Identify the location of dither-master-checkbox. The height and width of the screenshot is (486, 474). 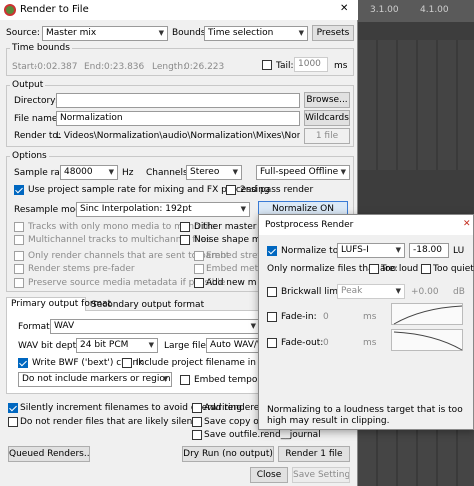
(185, 227).